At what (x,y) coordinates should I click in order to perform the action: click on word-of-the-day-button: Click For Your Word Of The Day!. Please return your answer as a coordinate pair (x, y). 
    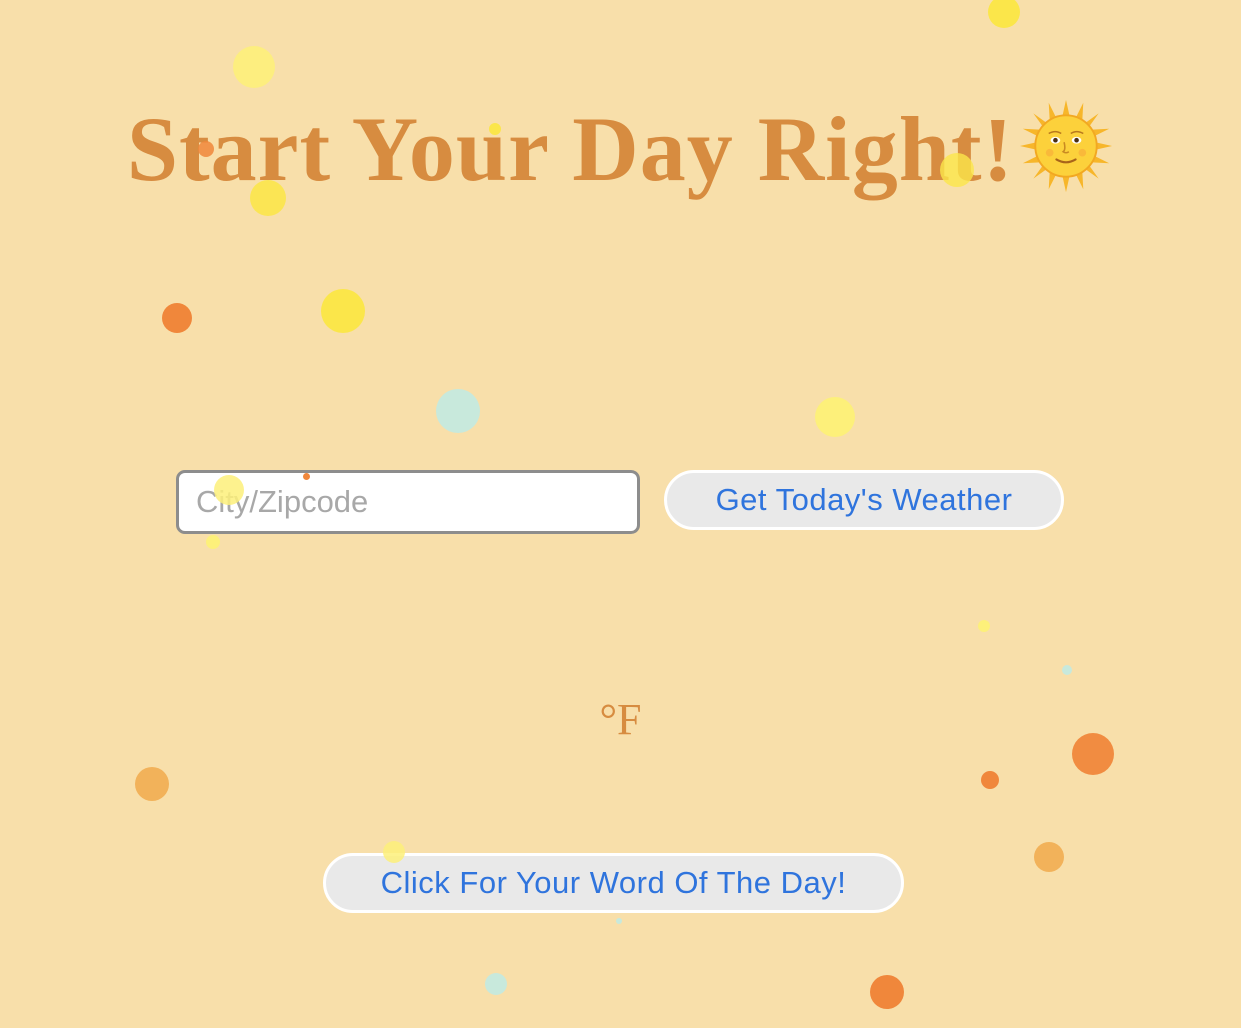
    Looking at the image, I should click on (613, 883).